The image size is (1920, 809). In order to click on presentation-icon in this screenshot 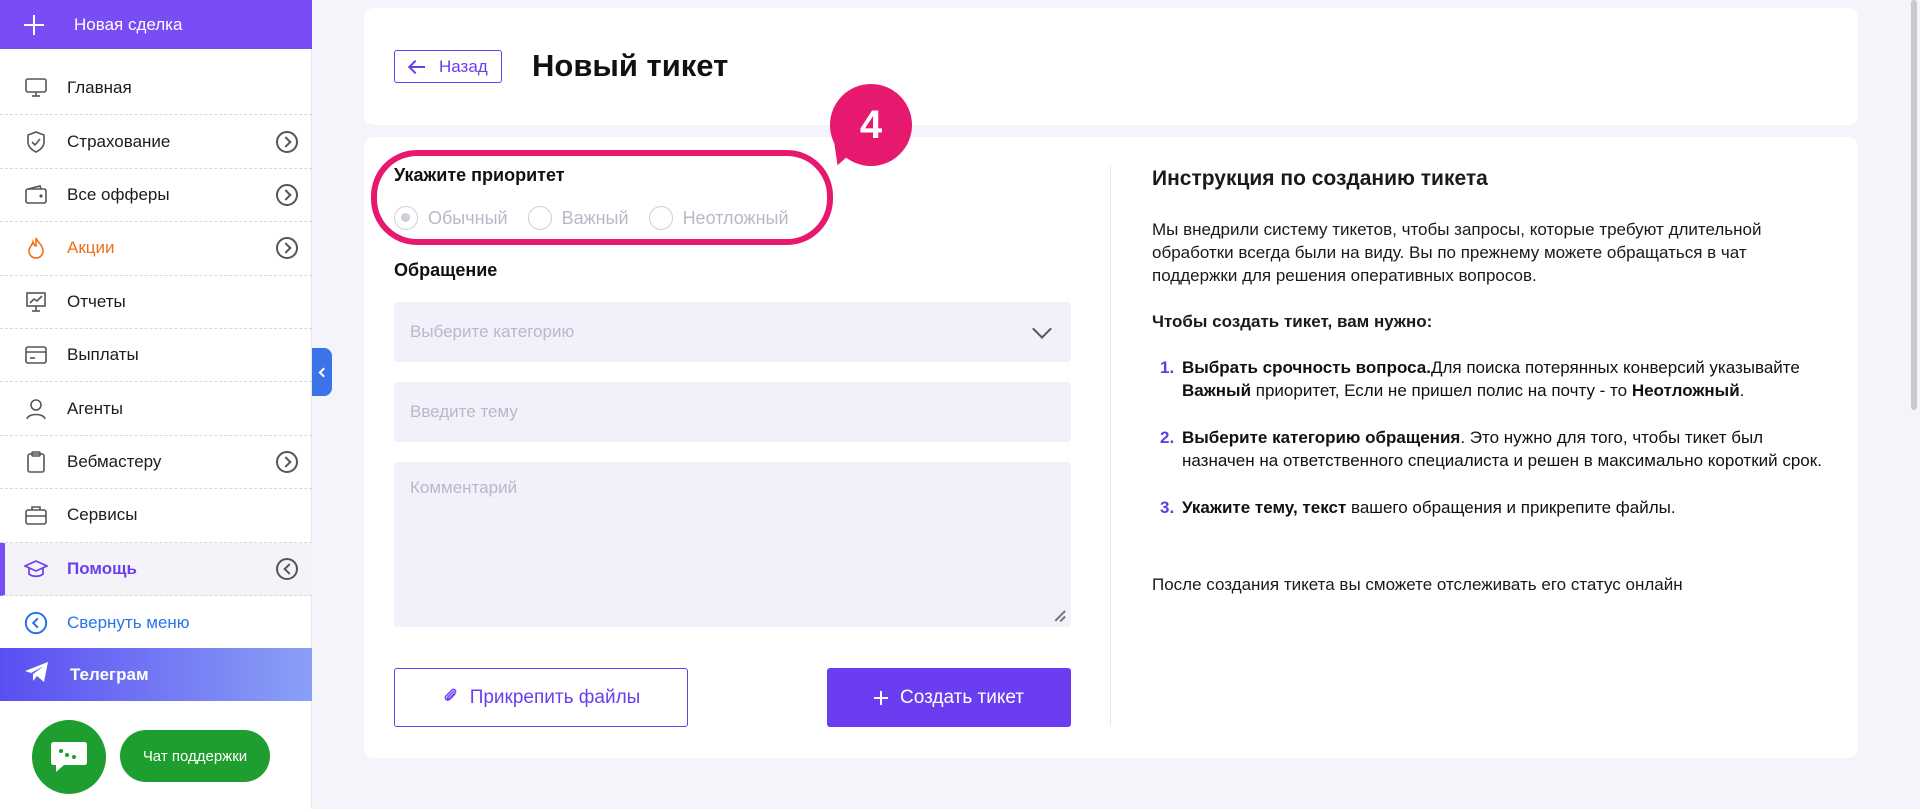, I will do `click(36, 302)`.